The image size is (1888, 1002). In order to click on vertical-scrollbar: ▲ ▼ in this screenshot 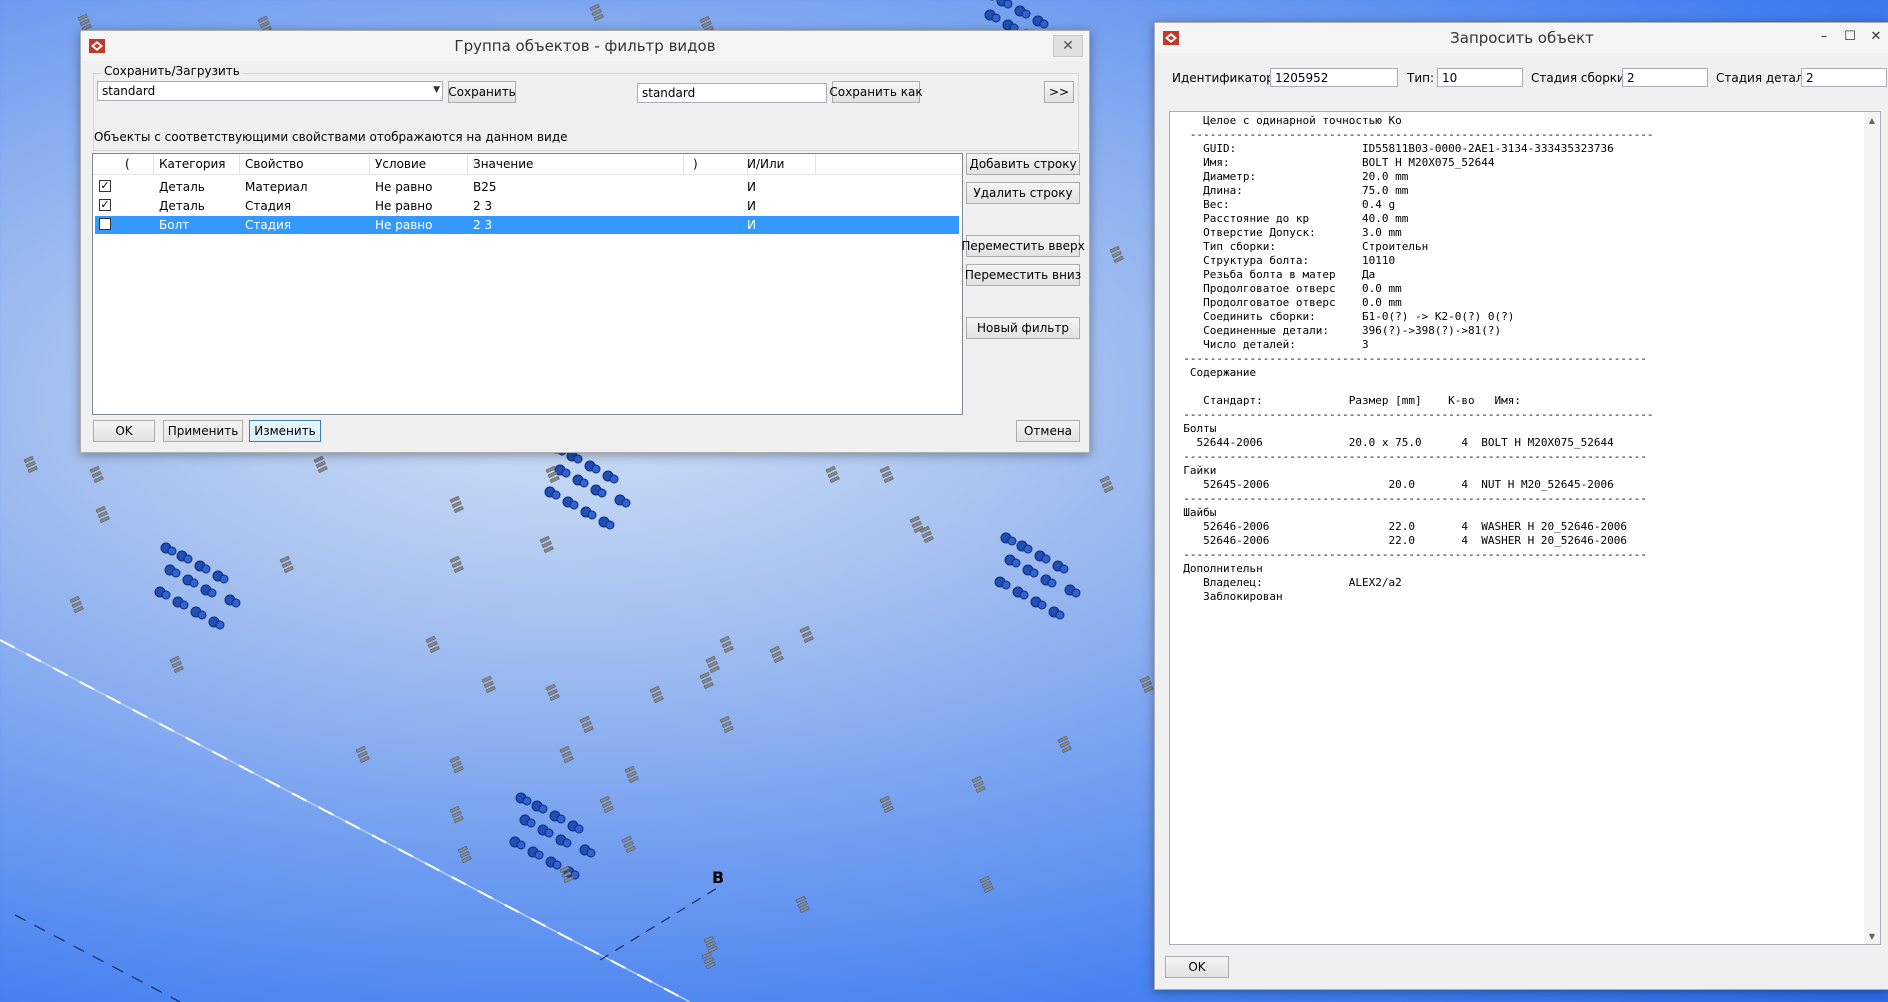, I will do `click(1872, 528)`.